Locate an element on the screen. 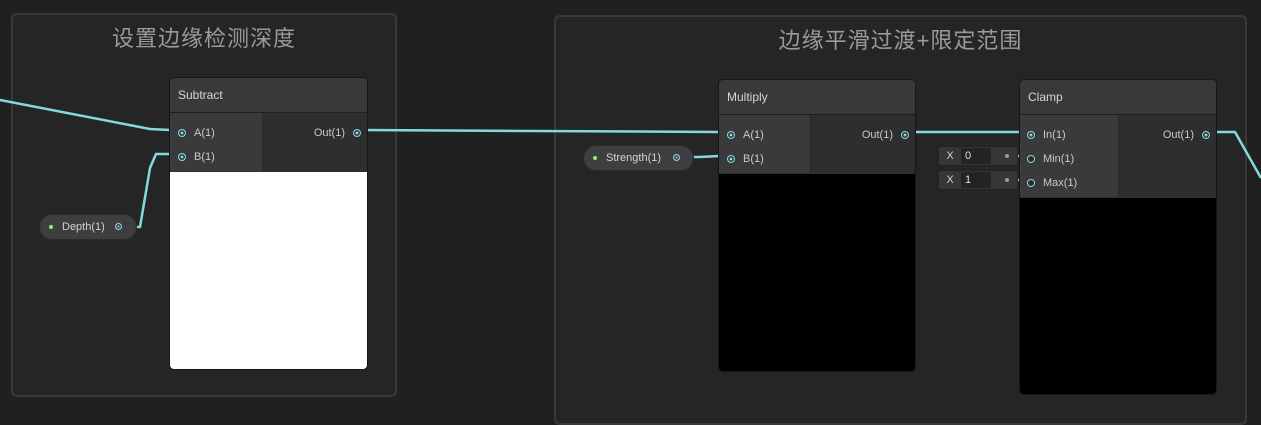  min-inline-field: X 0 is located at coordinates (978, 156).